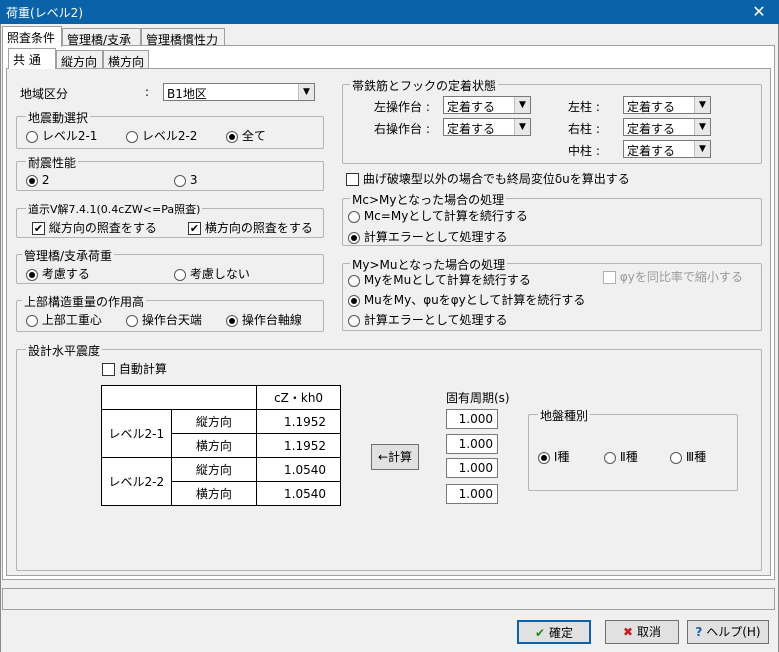 This screenshot has height=652, width=779. Describe the element at coordinates (540, 633) in the screenshot. I see `checkmark-icon: ✔` at that location.